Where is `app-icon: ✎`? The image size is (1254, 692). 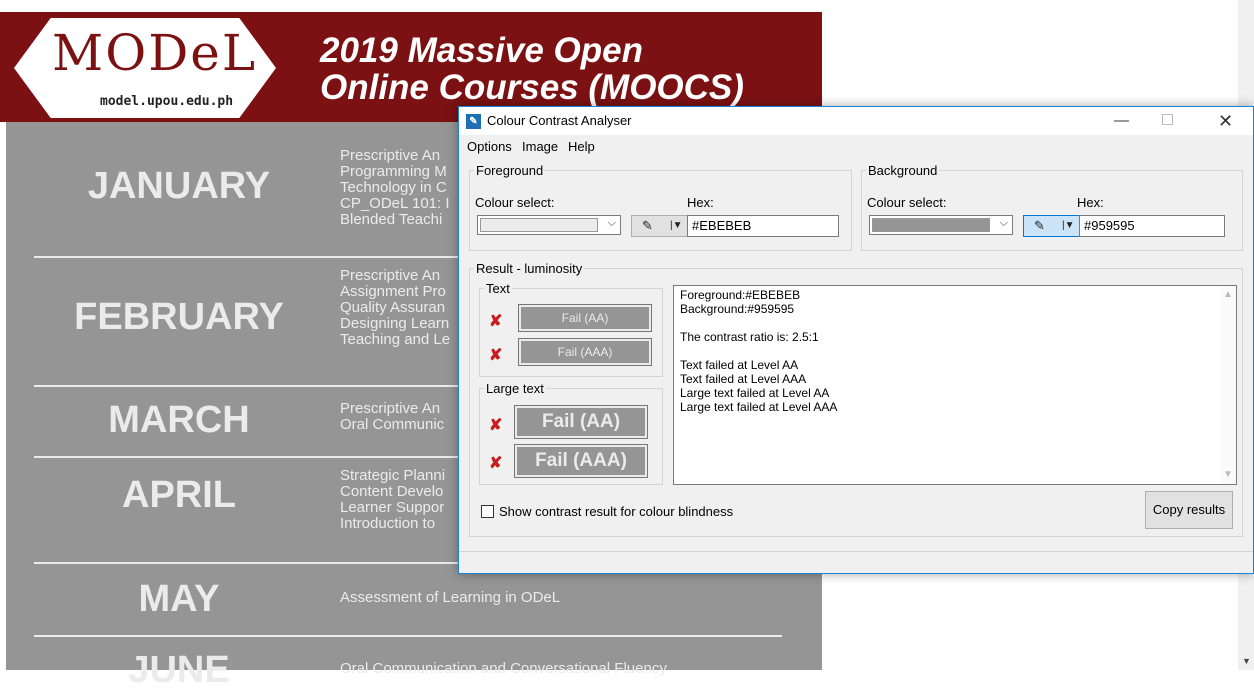 app-icon: ✎ is located at coordinates (473, 121).